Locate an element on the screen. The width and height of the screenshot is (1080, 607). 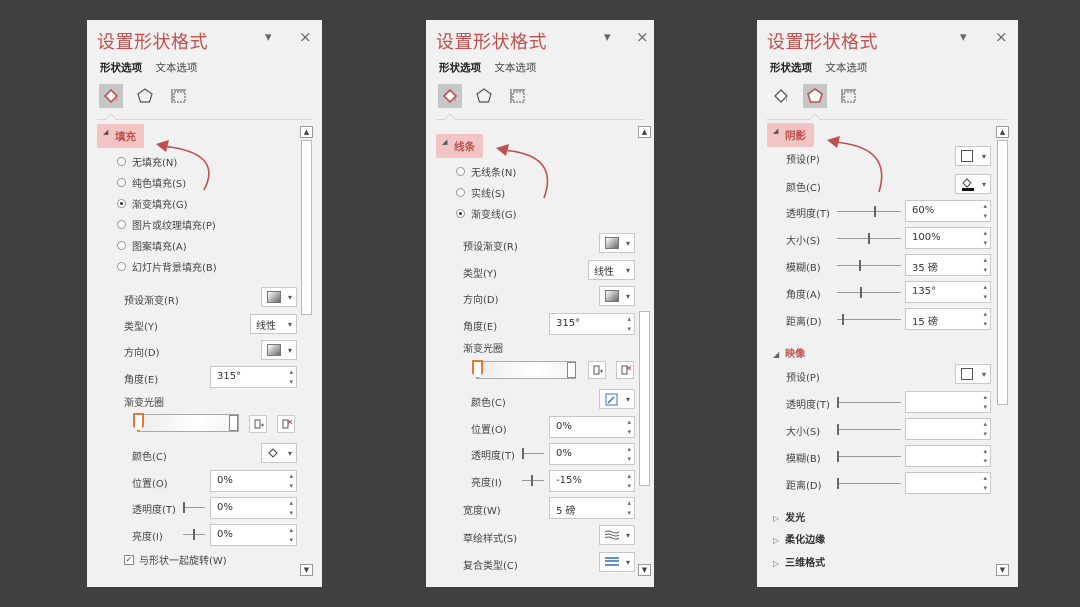
sketch-style-dropdown is located at coordinates (617, 535).